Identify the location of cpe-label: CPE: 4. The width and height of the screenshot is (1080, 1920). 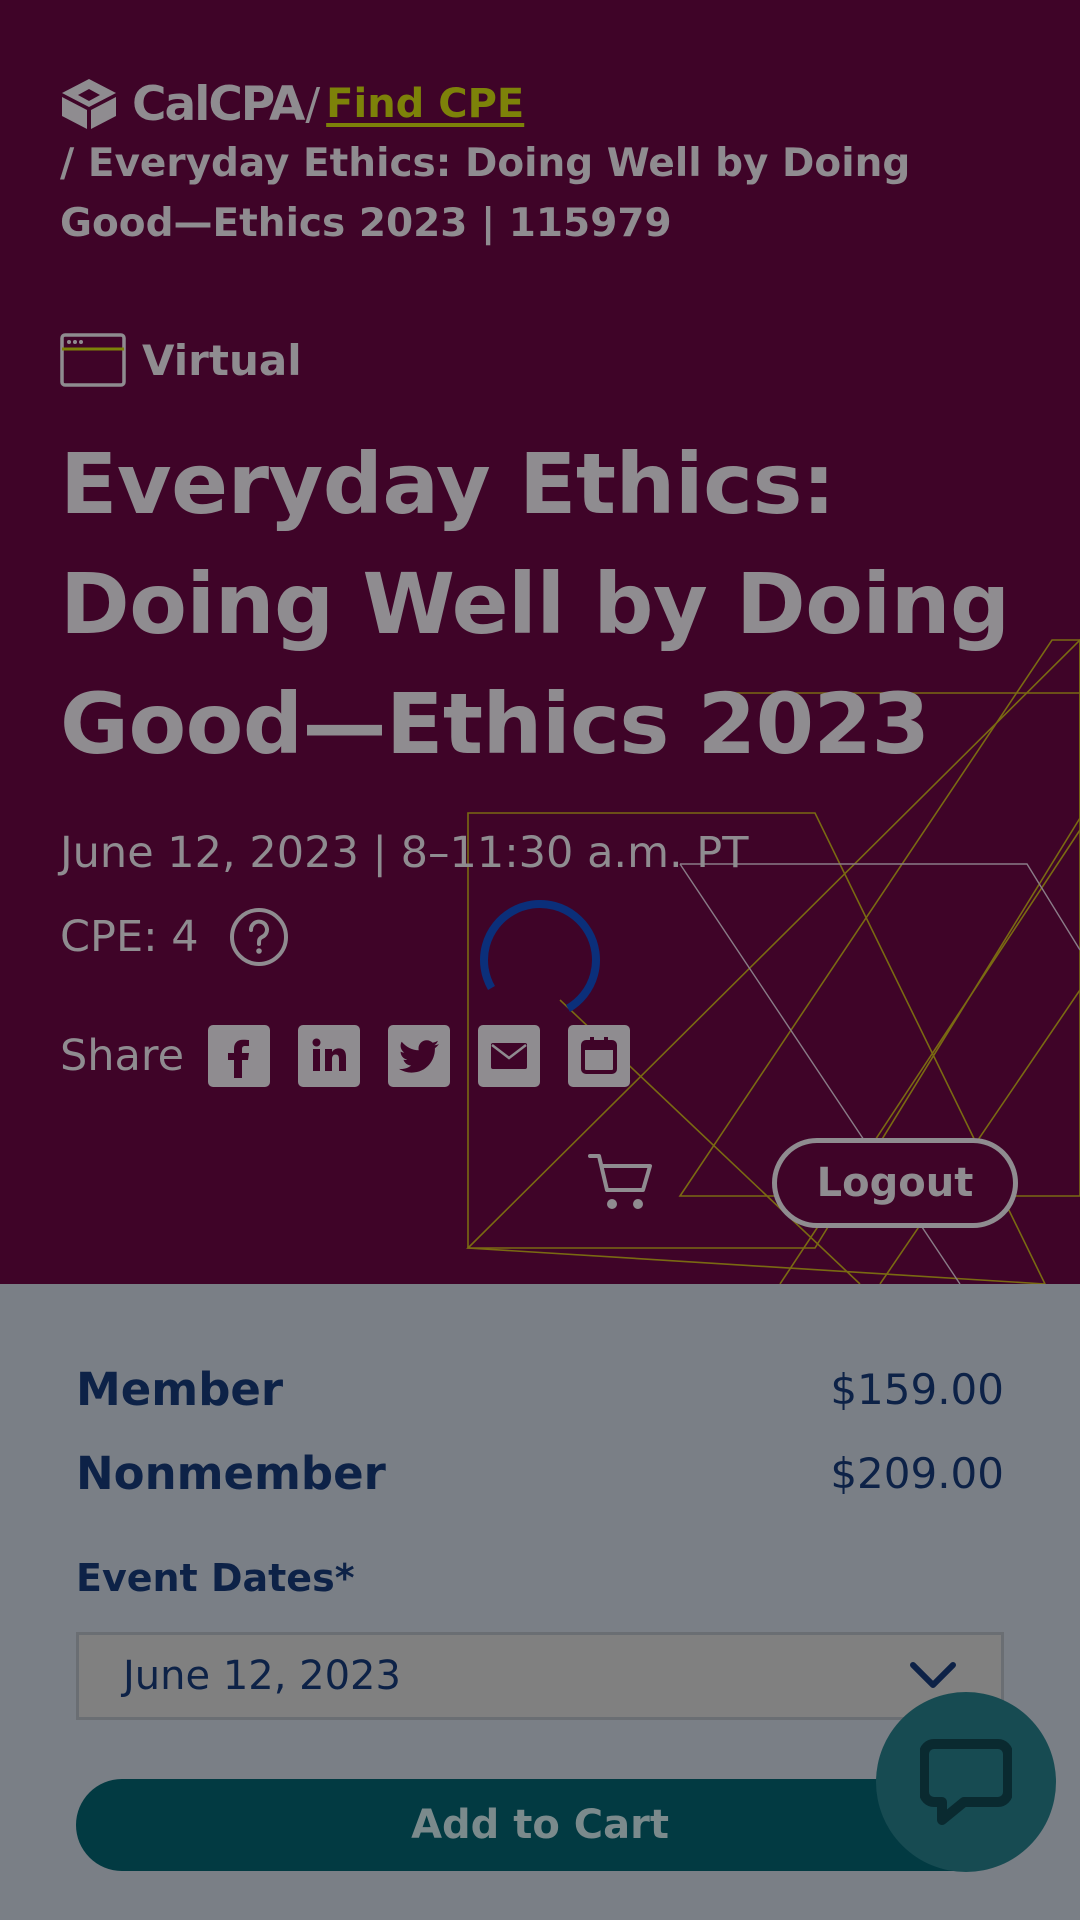
(129, 937).